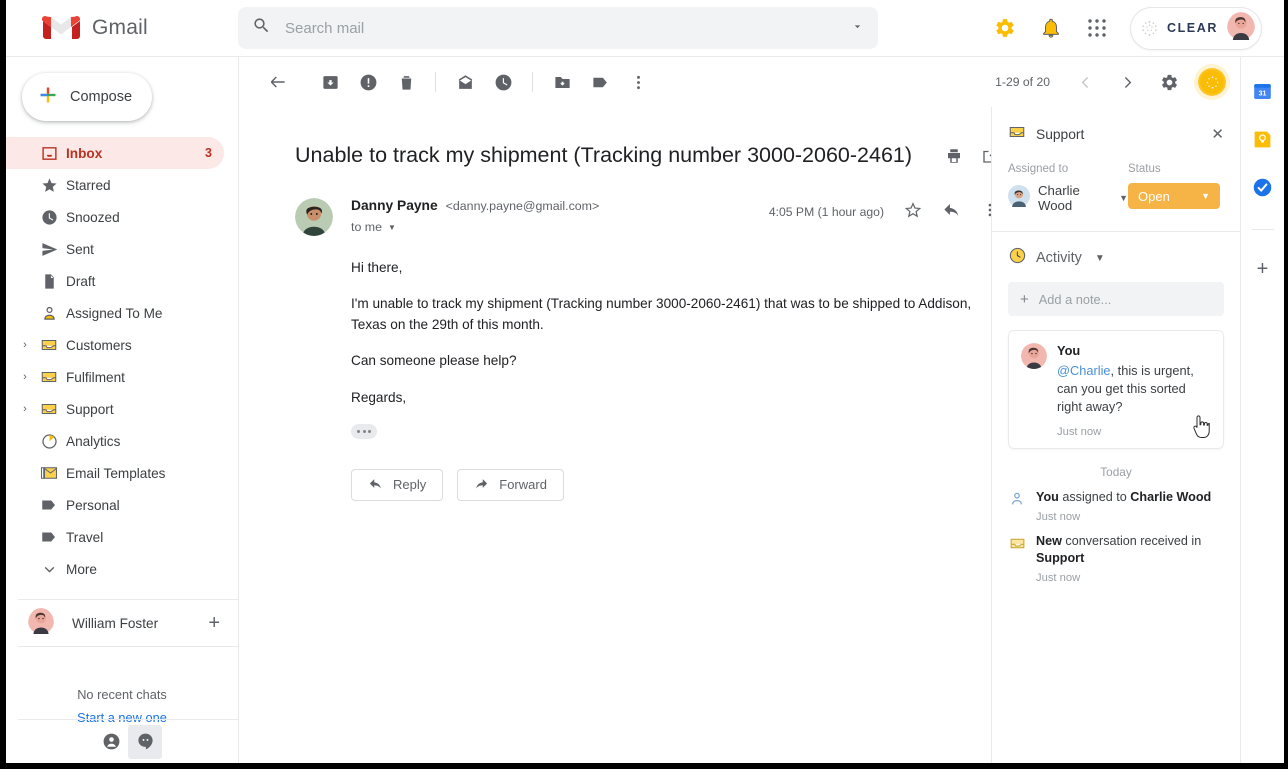 The width and height of the screenshot is (1288, 769). I want to click on search-bar, so click(558, 28).